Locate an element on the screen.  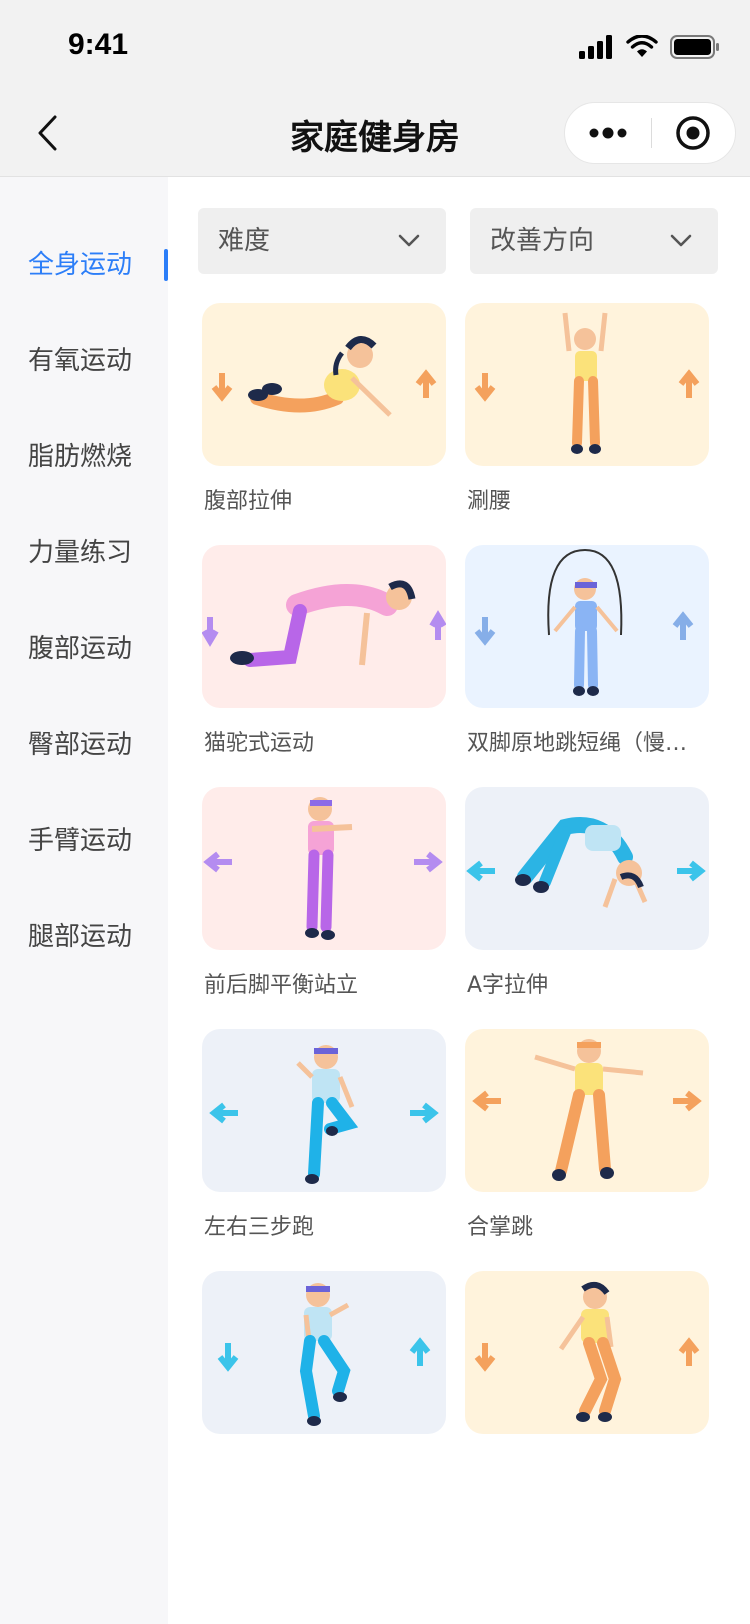
direction-label: 改善方向 is located at coordinates (542, 241).